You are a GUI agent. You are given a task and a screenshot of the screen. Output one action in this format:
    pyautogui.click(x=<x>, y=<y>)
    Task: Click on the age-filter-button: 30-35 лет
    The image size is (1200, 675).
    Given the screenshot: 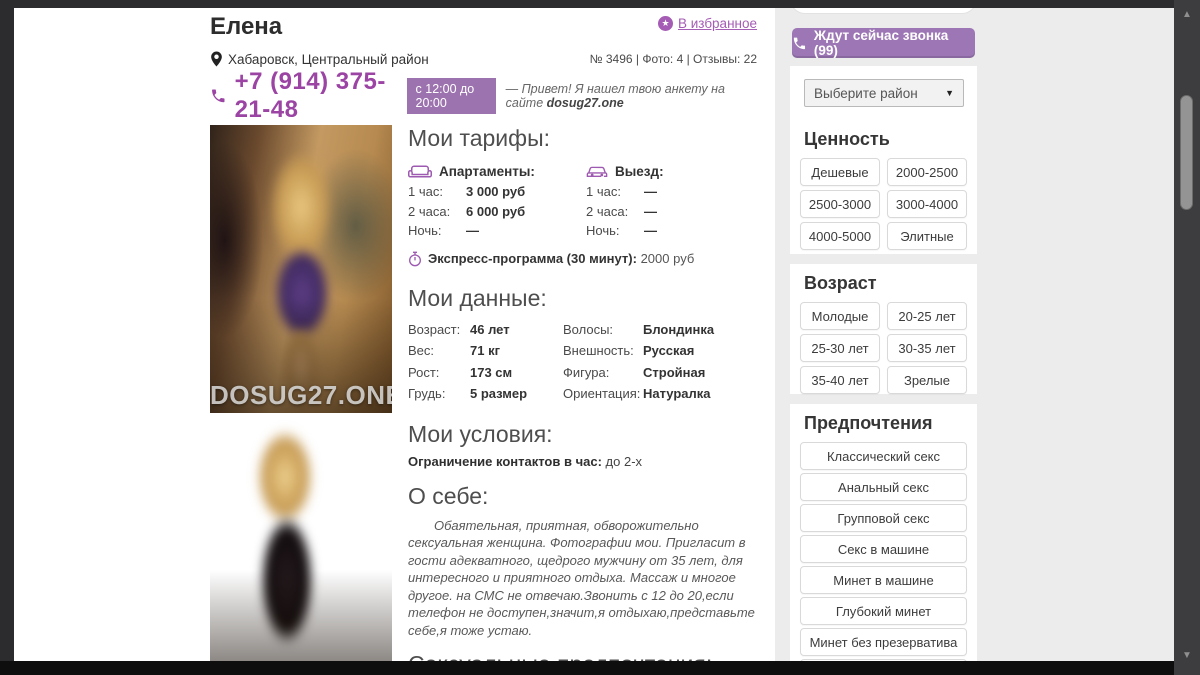 What is the action you would take?
    pyautogui.click(x=927, y=348)
    